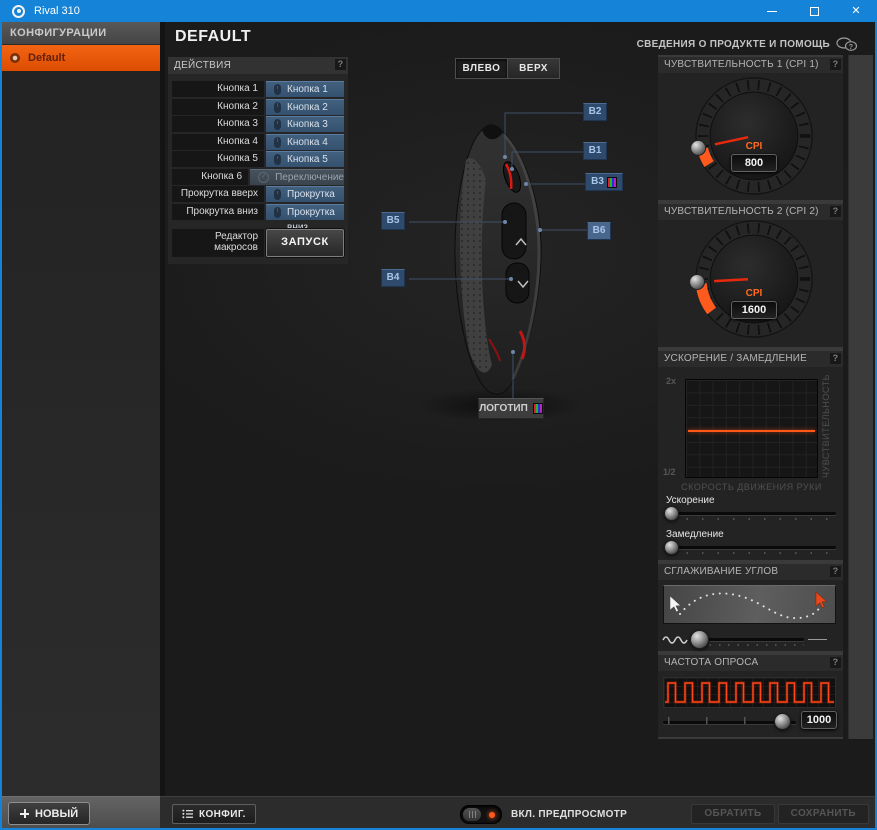 The height and width of the screenshot is (830, 877). I want to click on accel-slider-track, so click(750, 513).